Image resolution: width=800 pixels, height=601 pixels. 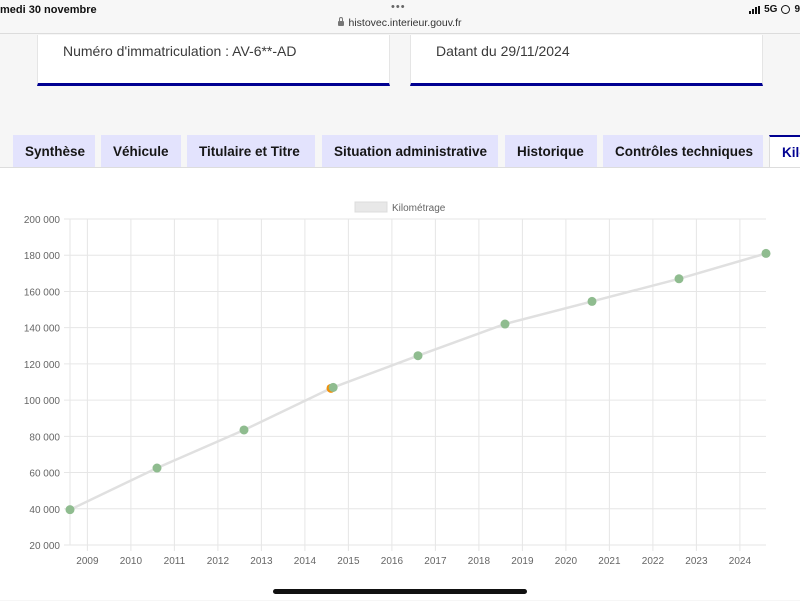 I want to click on x-tick-label: 2012, so click(x=218, y=561).